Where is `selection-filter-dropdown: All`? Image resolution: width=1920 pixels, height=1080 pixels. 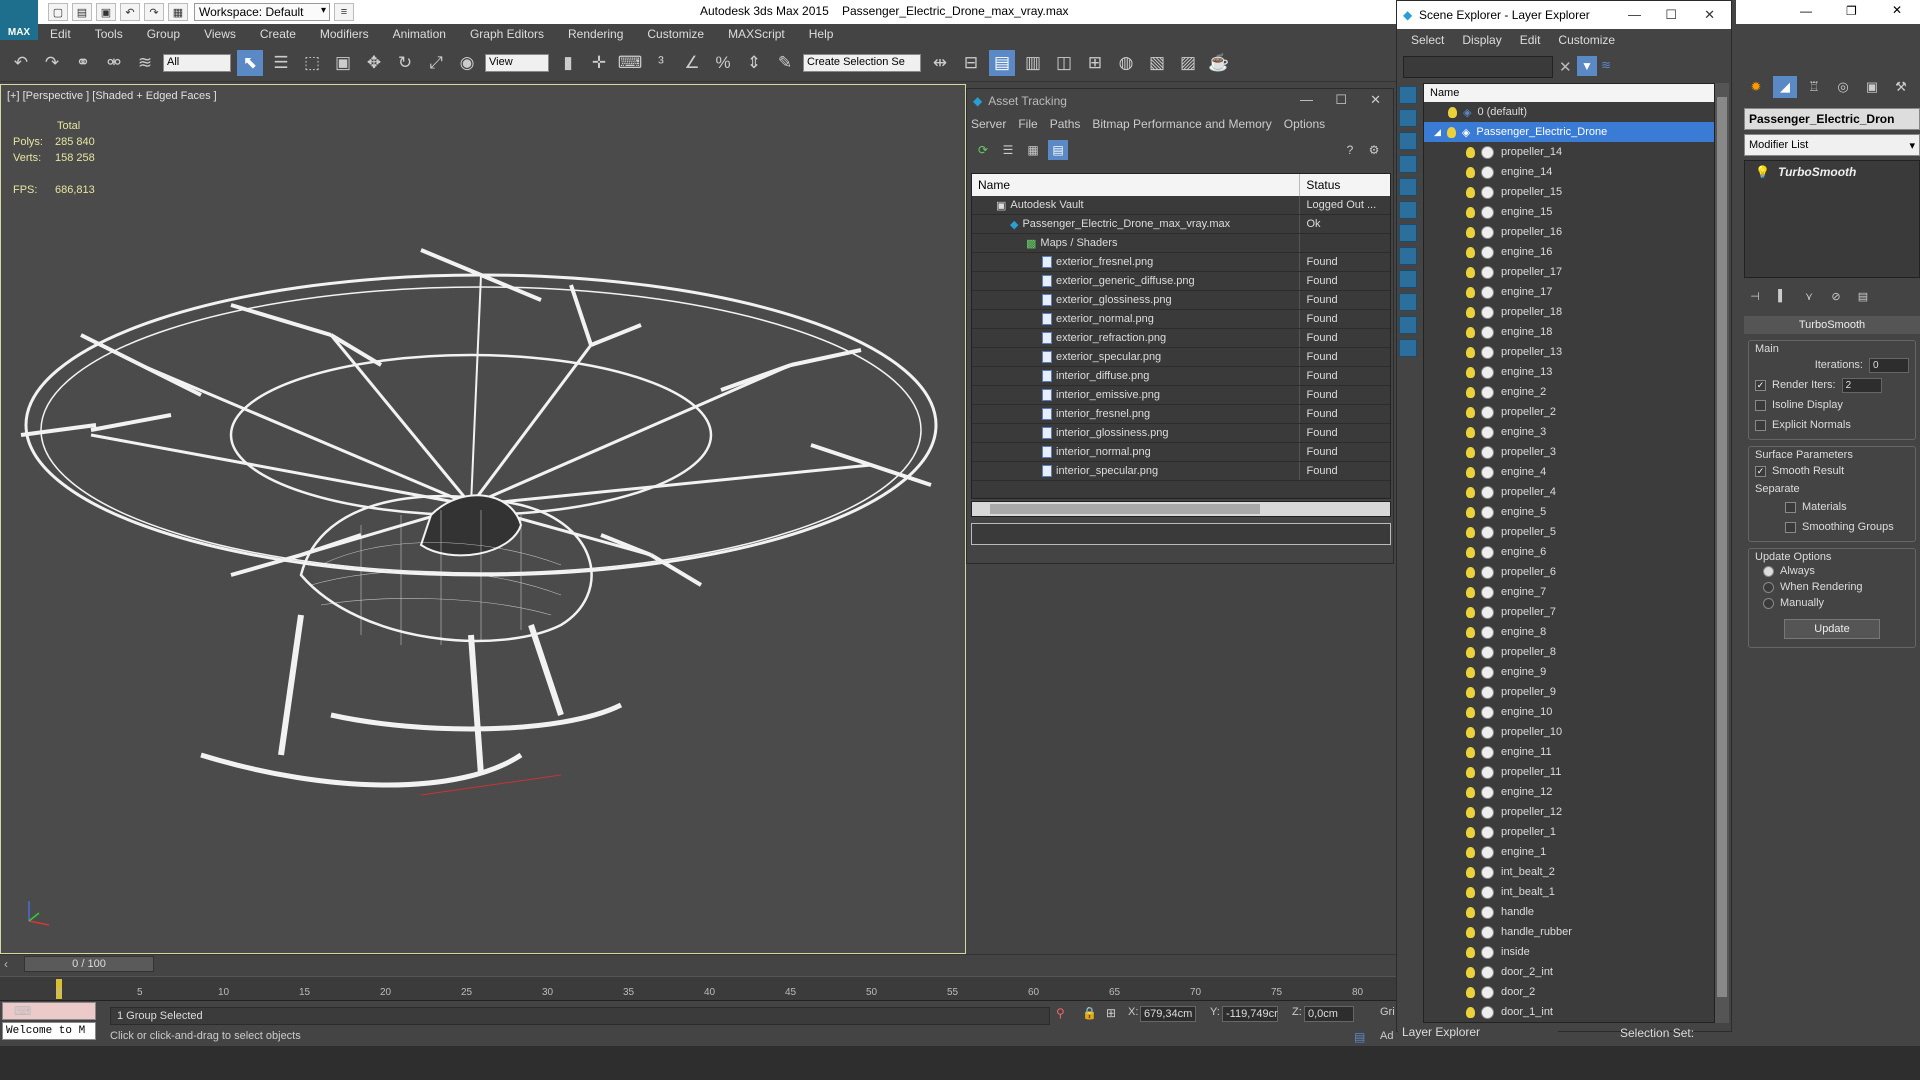 selection-filter-dropdown: All is located at coordinates (197, 62).